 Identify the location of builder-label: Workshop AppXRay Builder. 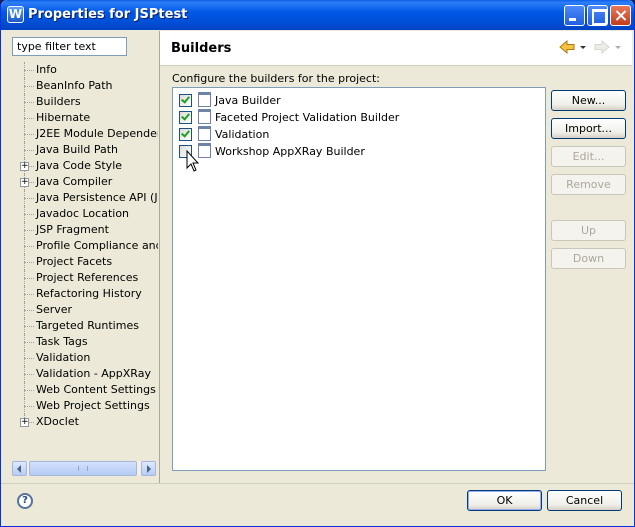
(290, 151).